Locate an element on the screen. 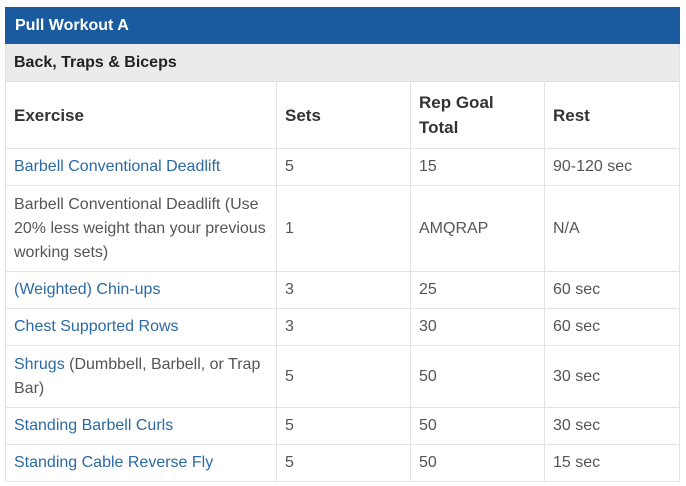 The image size is (686, 486). table-row: Standing Cable Reverse Fly 5 50 15 sec is located at coordinates (343, 463).